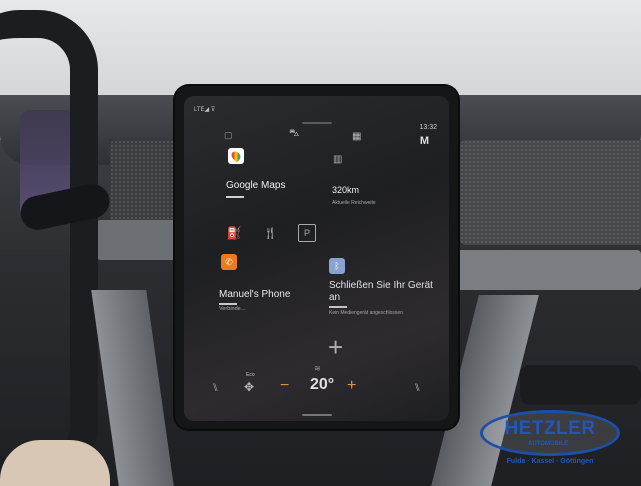 The image size is (641, 486). Describe the element at coordinates (548, 270) in the screenshot. I see `dash-trim-right` at that location.